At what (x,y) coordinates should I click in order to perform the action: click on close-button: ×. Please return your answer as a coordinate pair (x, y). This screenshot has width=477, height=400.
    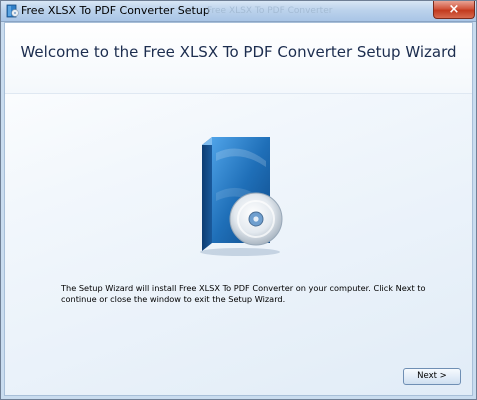
    Looking at the image, I should click on (454, 10).